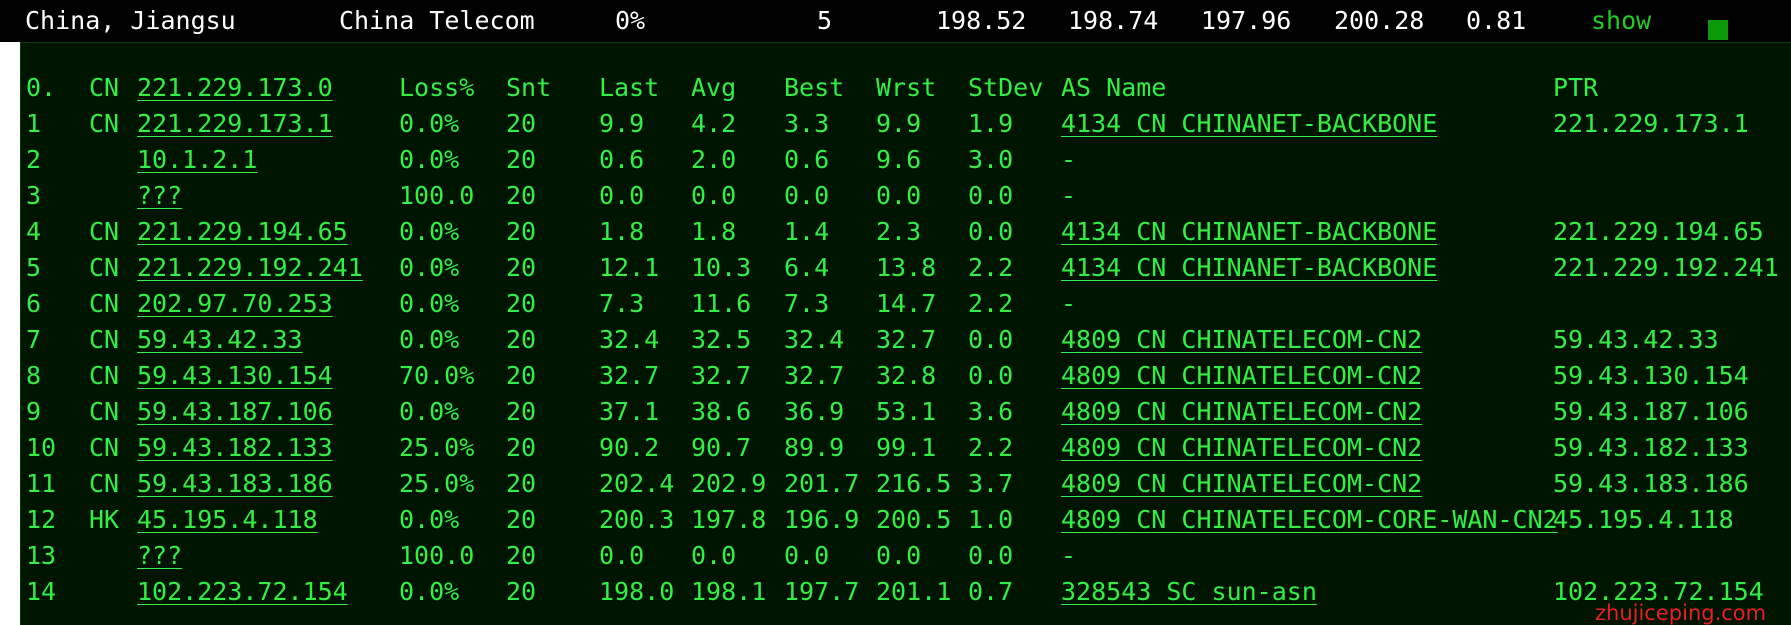 Image resolution: width=1791 pixels, height=625 pixels. What do you see at coordinates (807, 123) in the screenshot?
I see `best-value: 3.3` at bounding box center [807, 123].